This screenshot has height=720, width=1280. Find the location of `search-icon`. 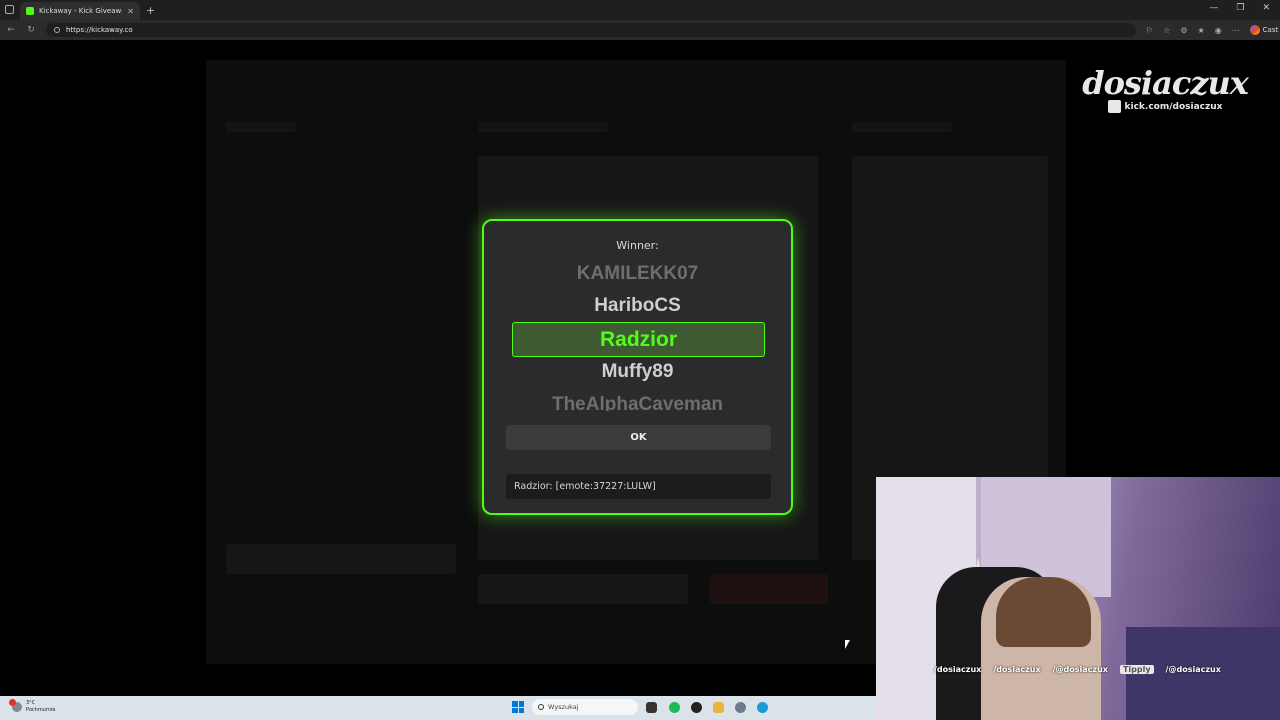

search-icon is located at coordinates (541, 707).